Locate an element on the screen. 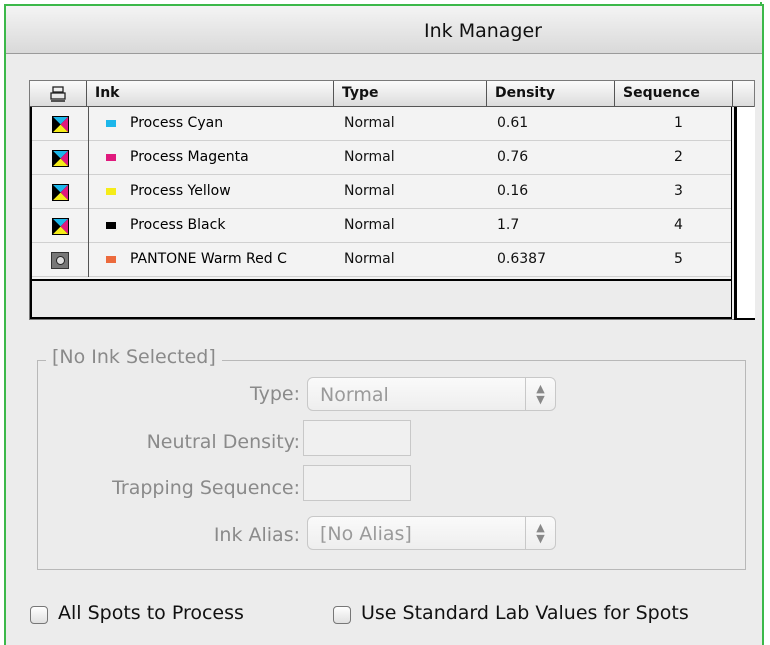 This screenshot has width=770, height=645. all-spots-to-process-label: All Spots to Process is located at coordinates (151, 613).